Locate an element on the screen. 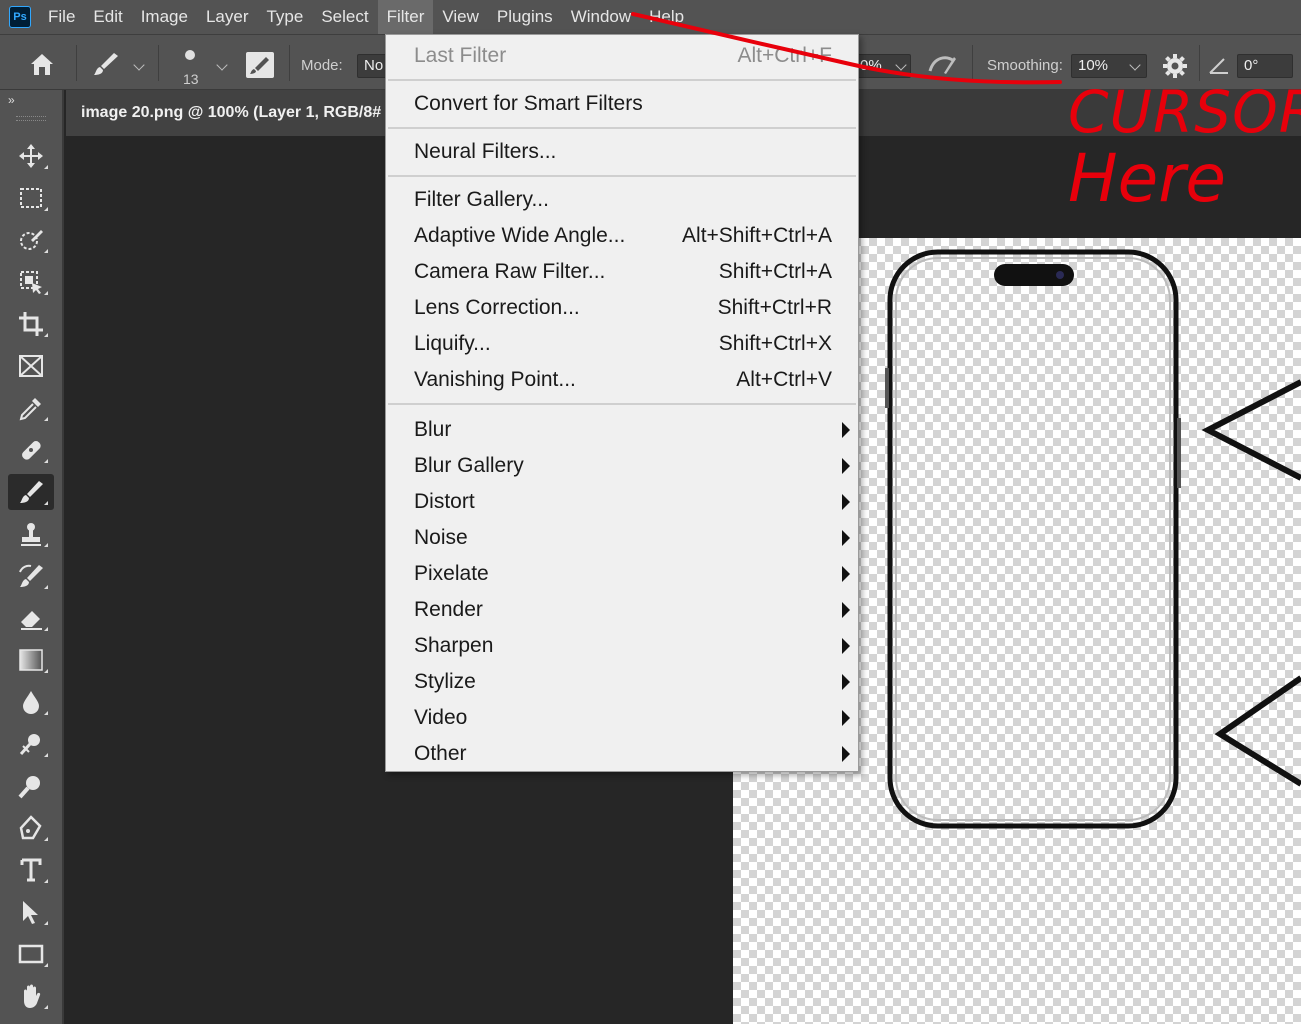 Image resolution: width=1301 pixels, height=1024 pixels. marquee-icon is located at coordinates (31, 198).